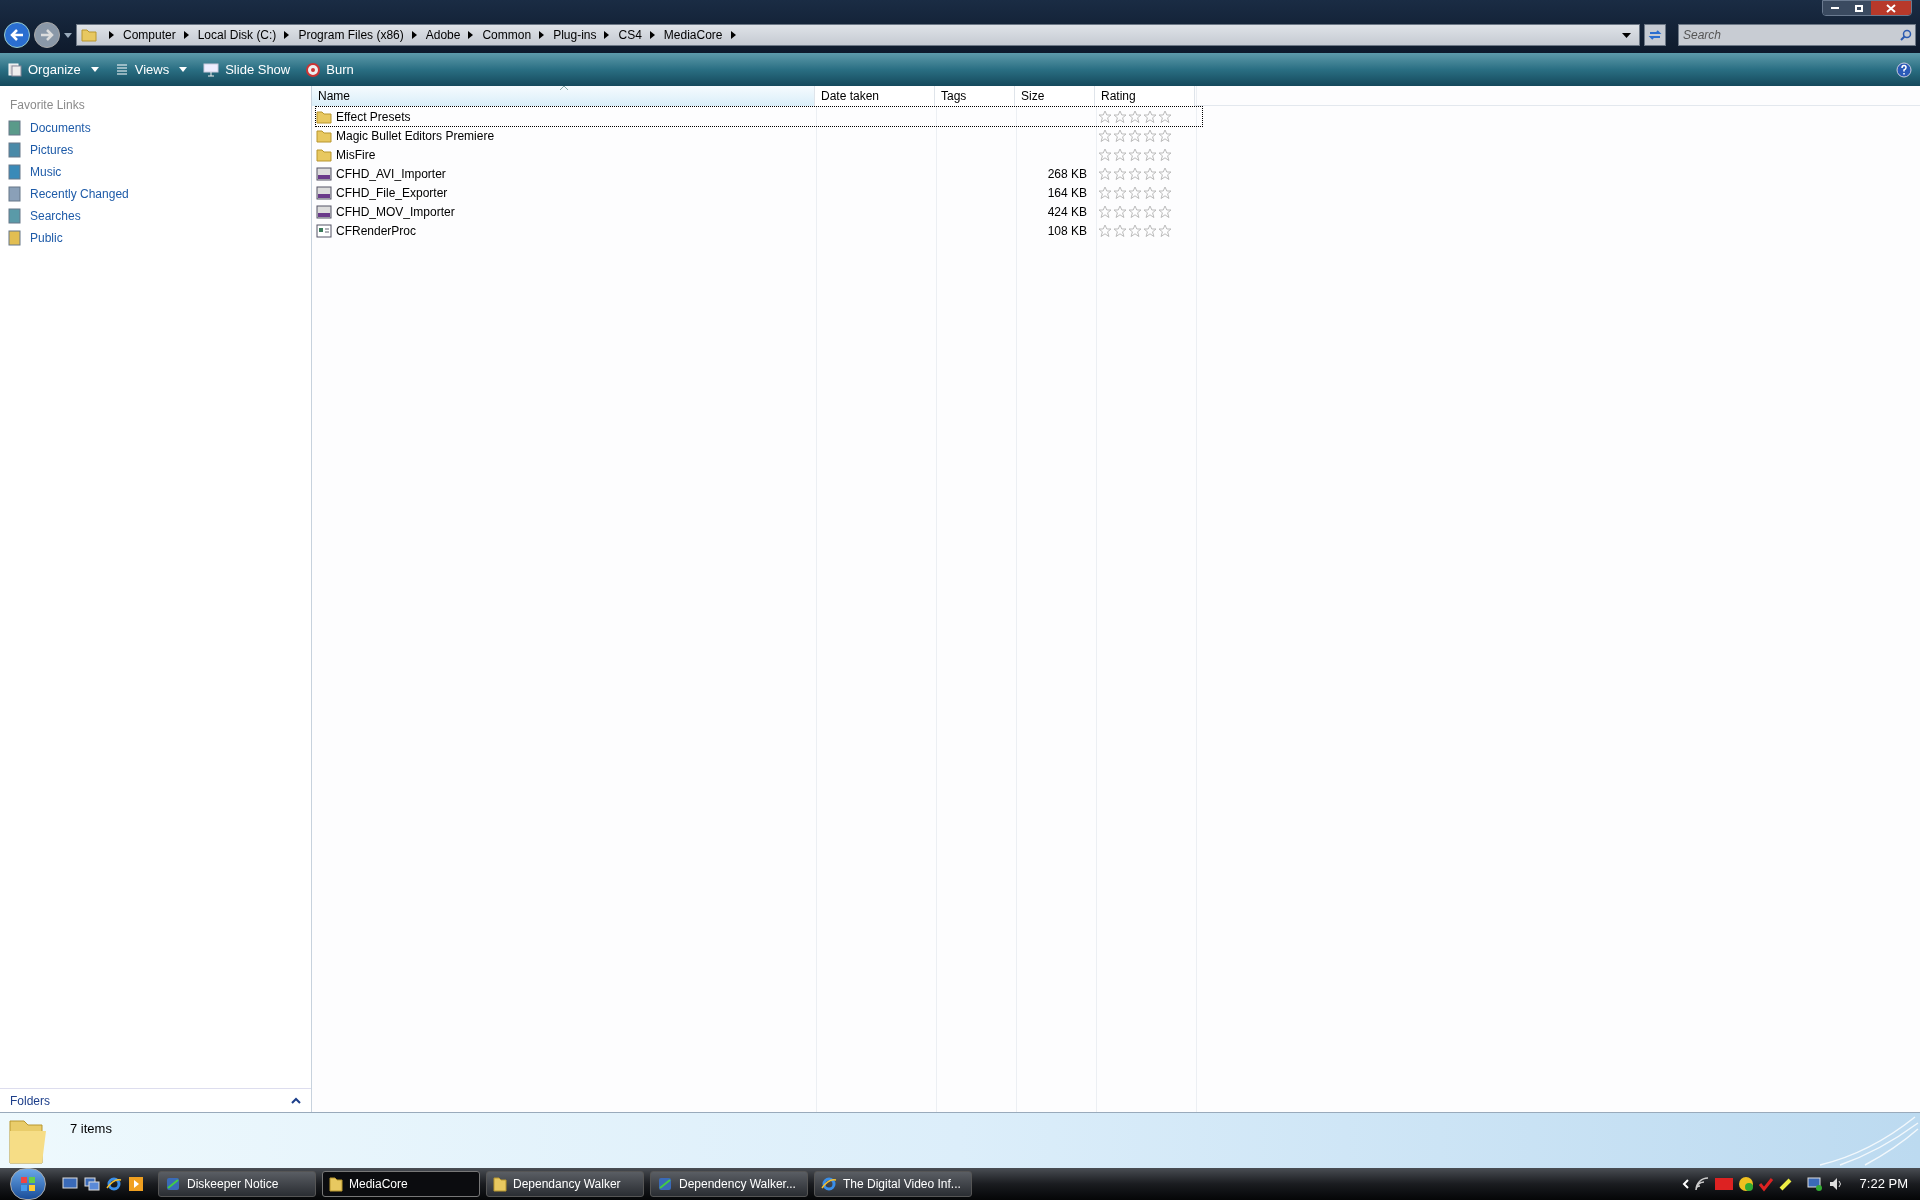 This screenshot has height=1200, width=1920. Describe the element at coordinates (1835, 8) in the screenshot. I see `minimize-button` at that location.